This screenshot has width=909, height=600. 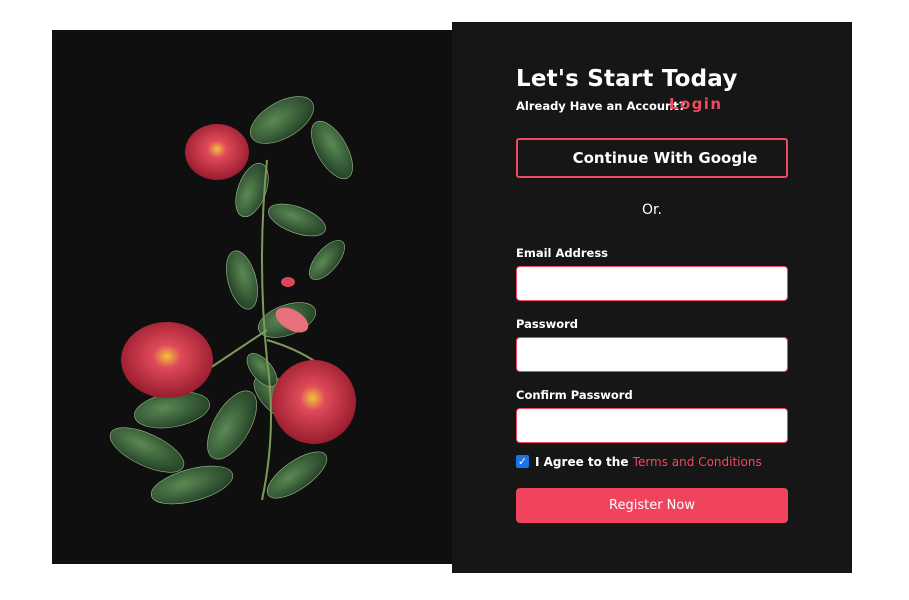 What do you see at coordinates (652, 210) in the screenshot?
I see `or-divider: Or.` at bounding box center [652, 210].